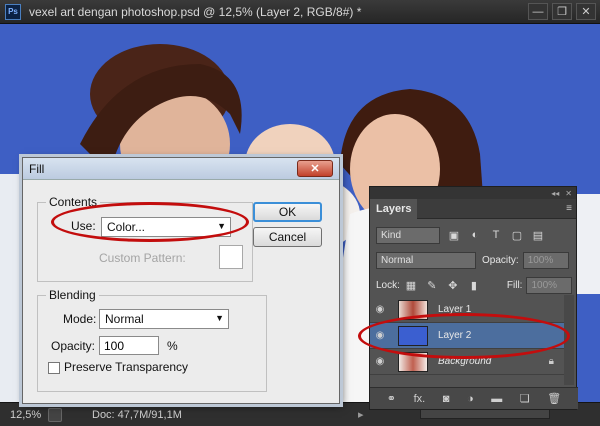 Image resolution: width=600 pixels, height=426 pixels. I want to click on close-panel-icon: ✕, so click(568, 193).